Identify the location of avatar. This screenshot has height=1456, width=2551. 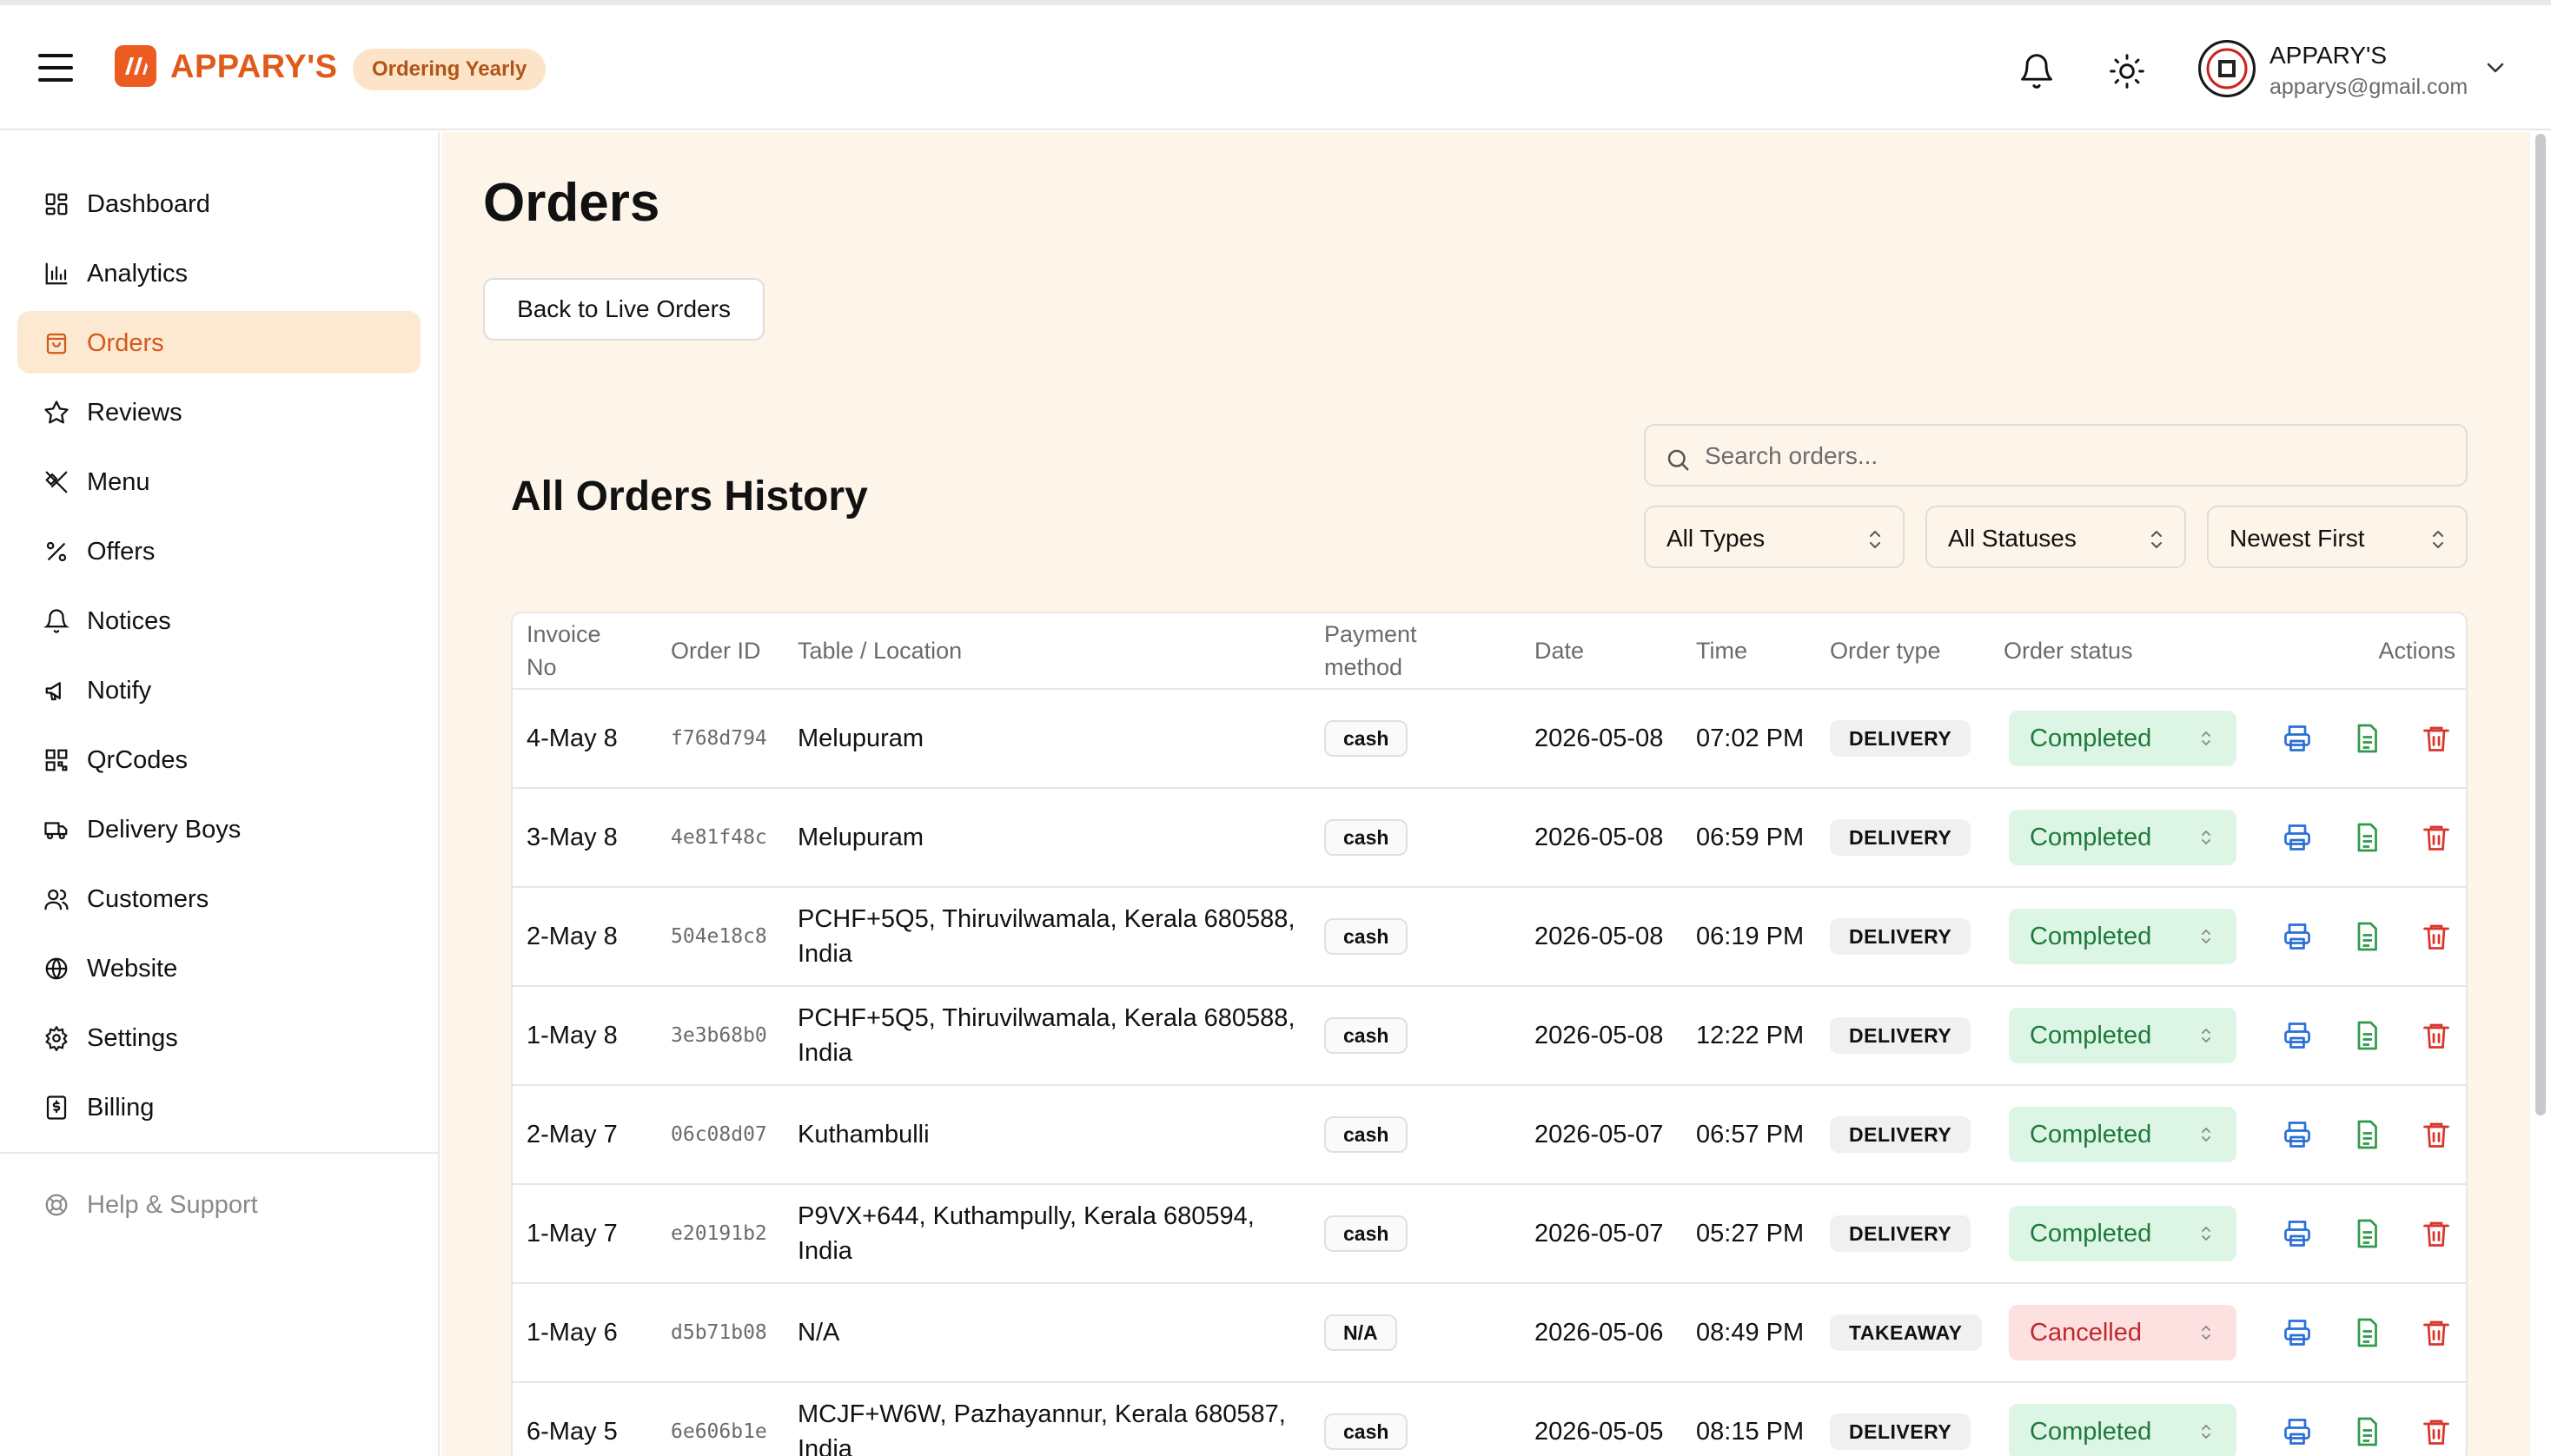
(2227, 68).